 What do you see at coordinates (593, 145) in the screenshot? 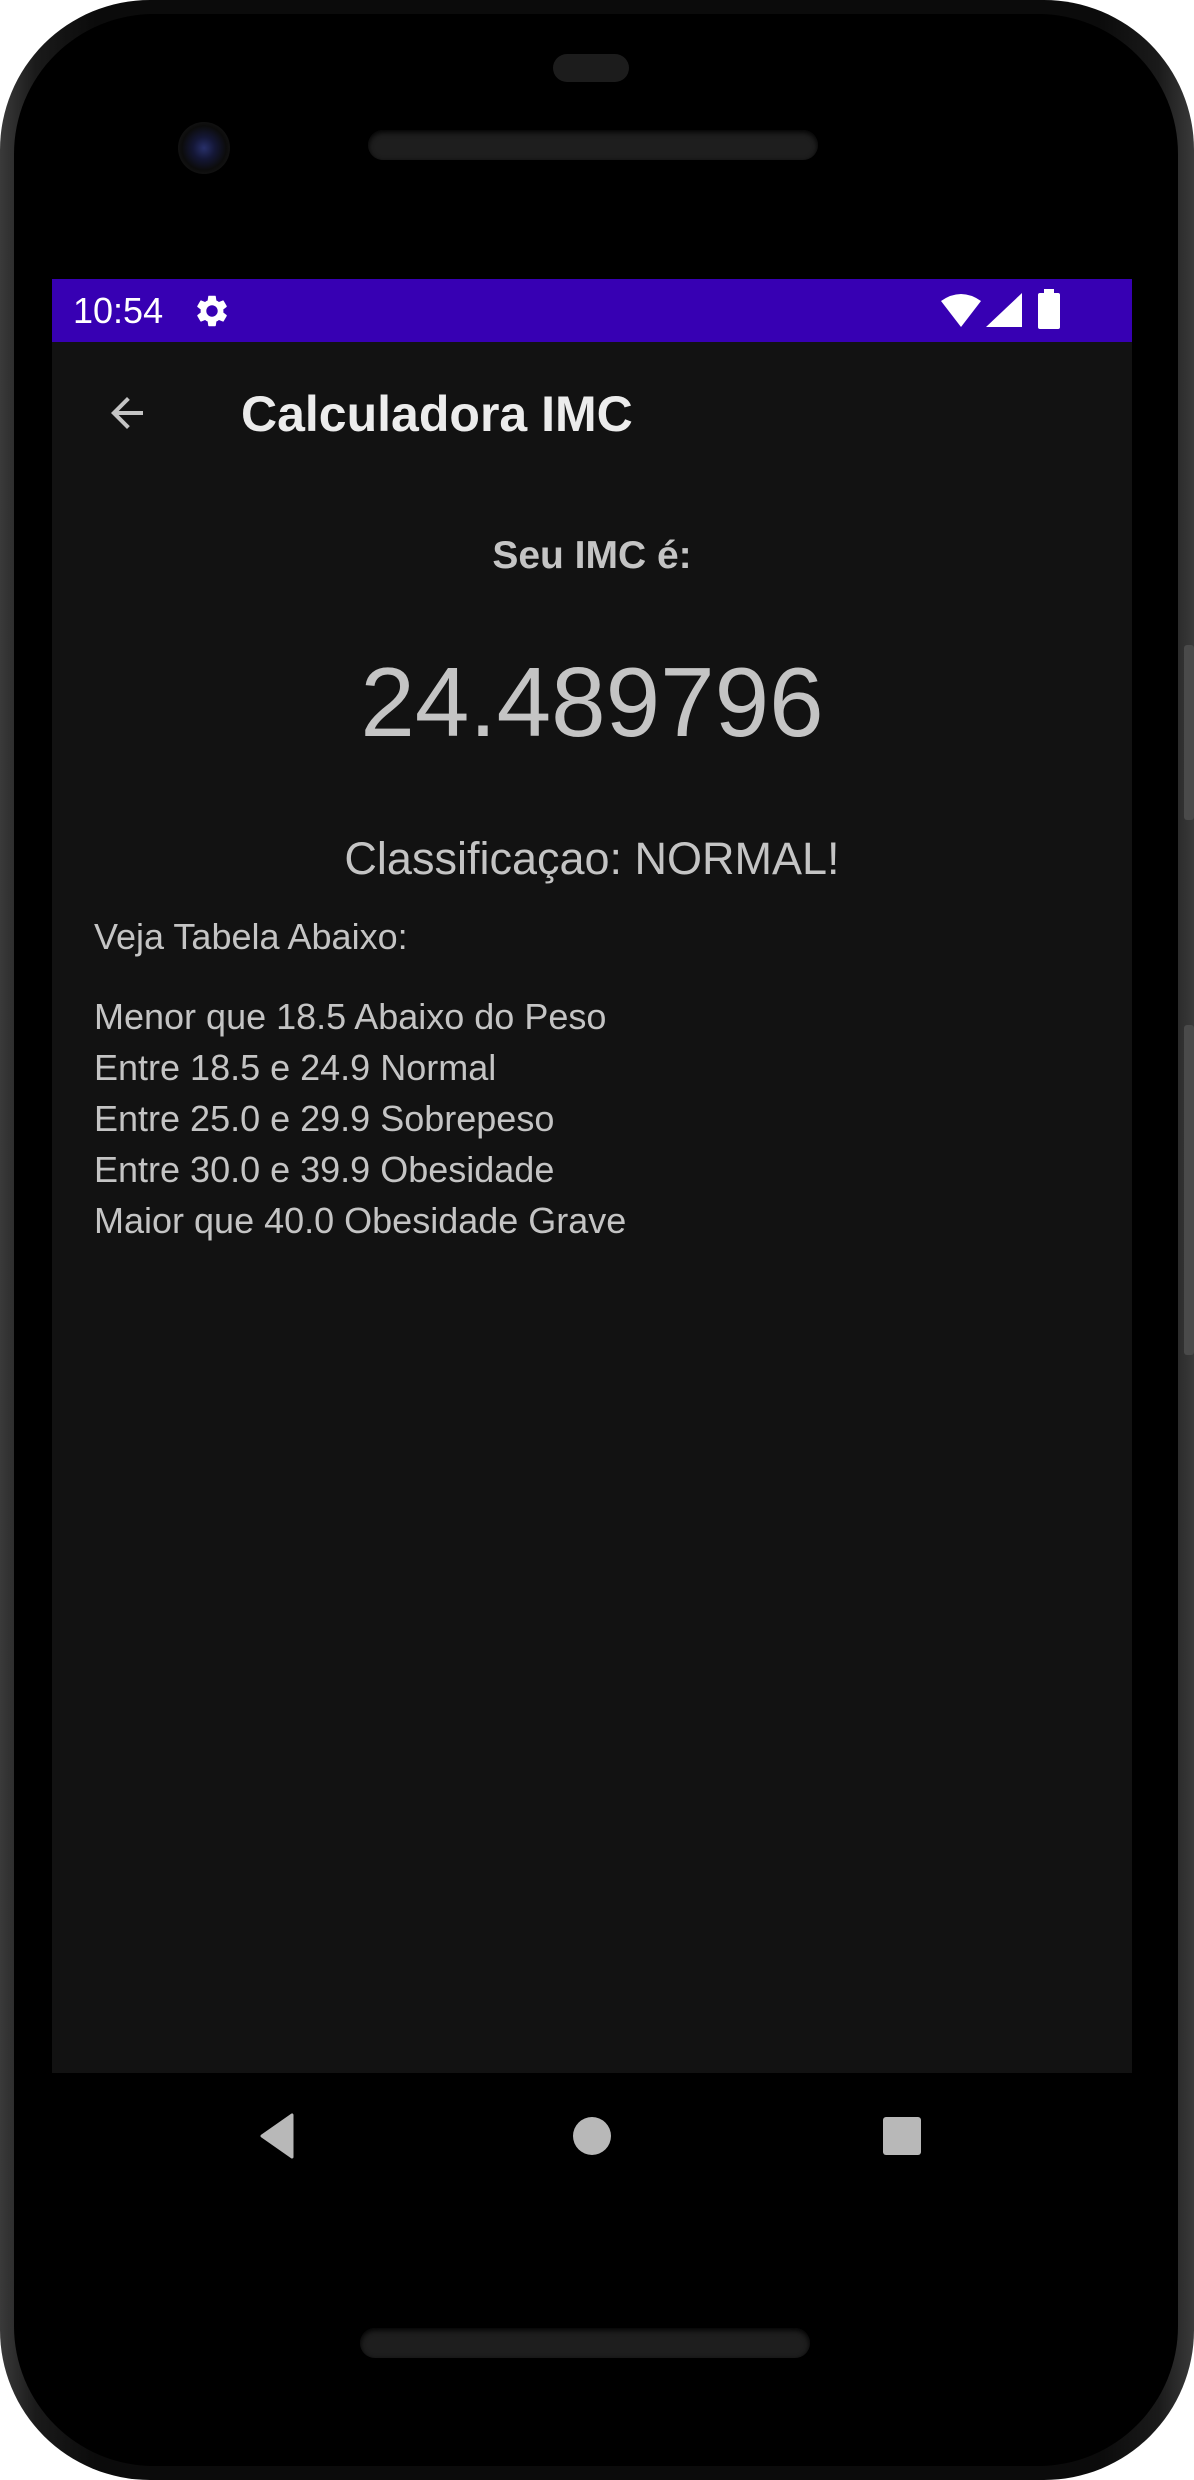
I see `top-speaker-grille` at bounding box center [593, 145].